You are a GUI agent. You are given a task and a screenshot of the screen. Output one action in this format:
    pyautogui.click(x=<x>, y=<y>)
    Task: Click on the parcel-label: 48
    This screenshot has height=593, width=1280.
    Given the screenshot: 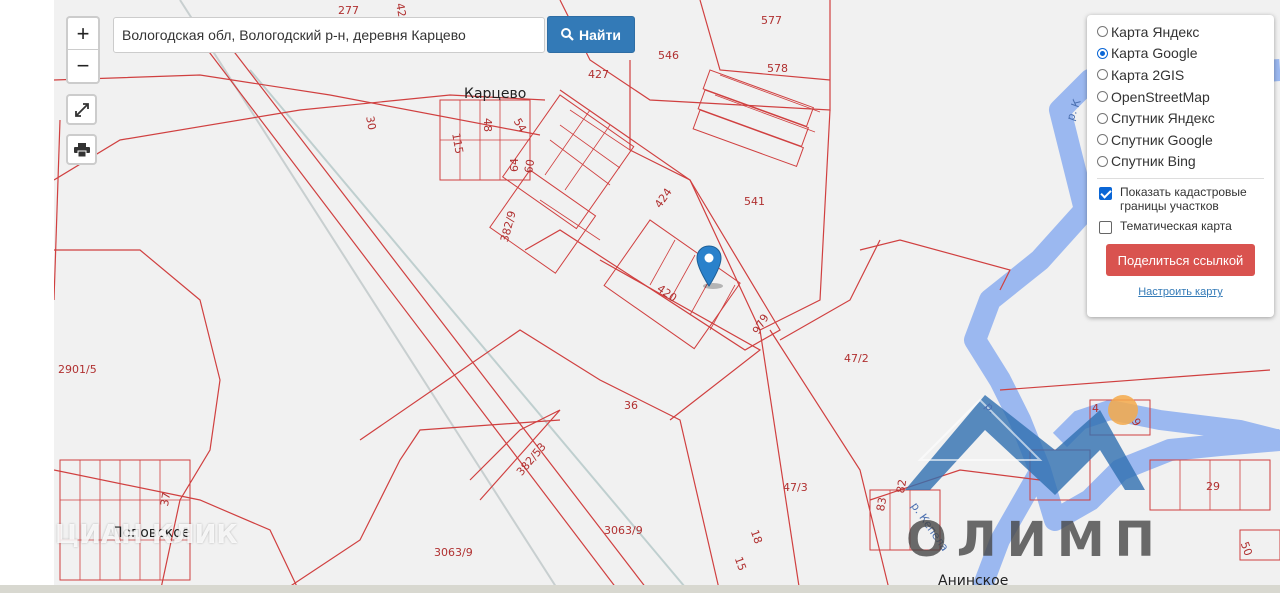 What is the action you would take?
    pyautogui.click(x=487, y=125)
    